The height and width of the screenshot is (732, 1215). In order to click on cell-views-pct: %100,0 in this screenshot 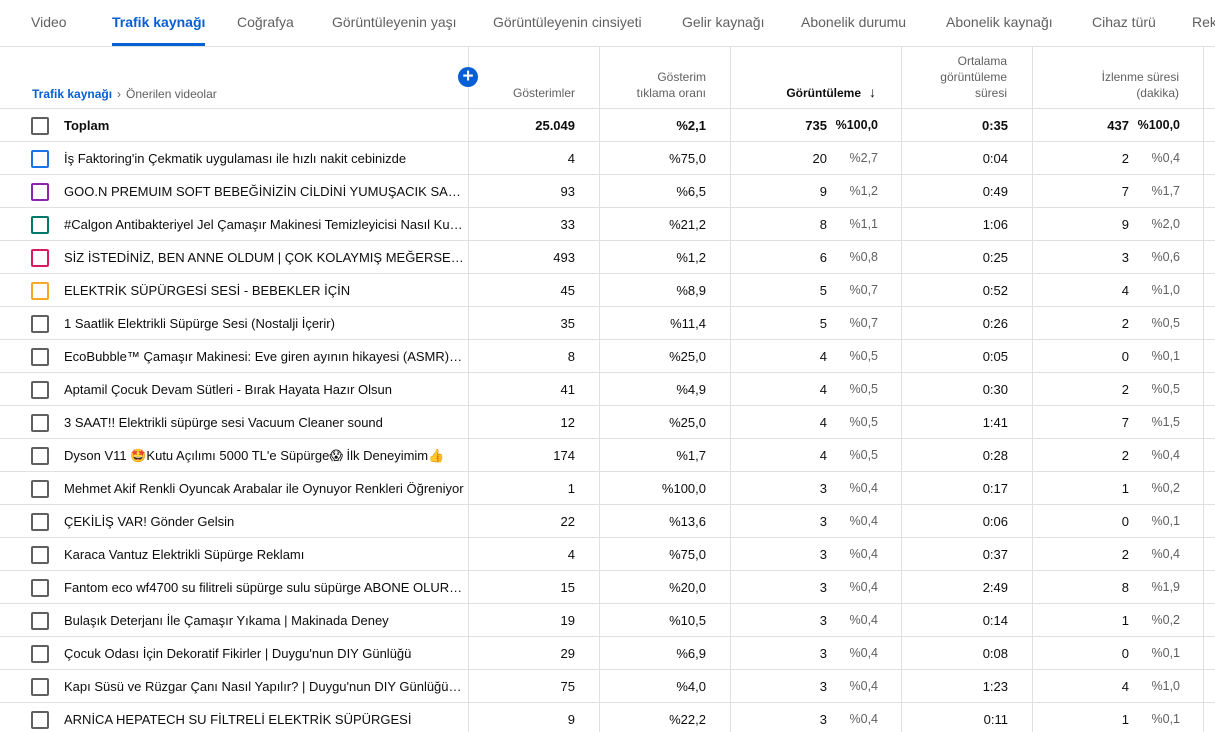, I will do `click(856, 125)`.